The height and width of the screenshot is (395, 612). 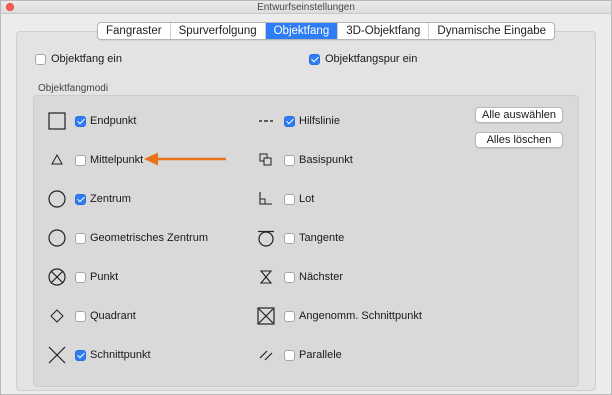 I want to click on perpendicular-icon, so click(x=266, y=199).